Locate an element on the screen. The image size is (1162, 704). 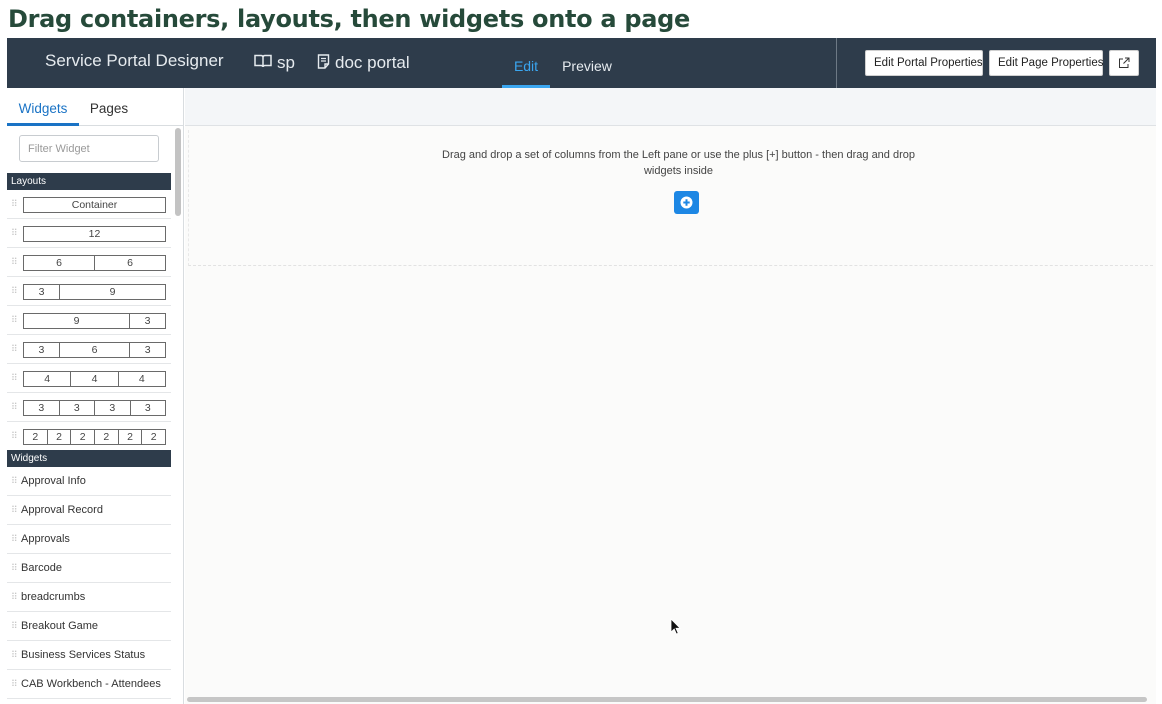
portal-link: sp is located at coordinates (274, 63).